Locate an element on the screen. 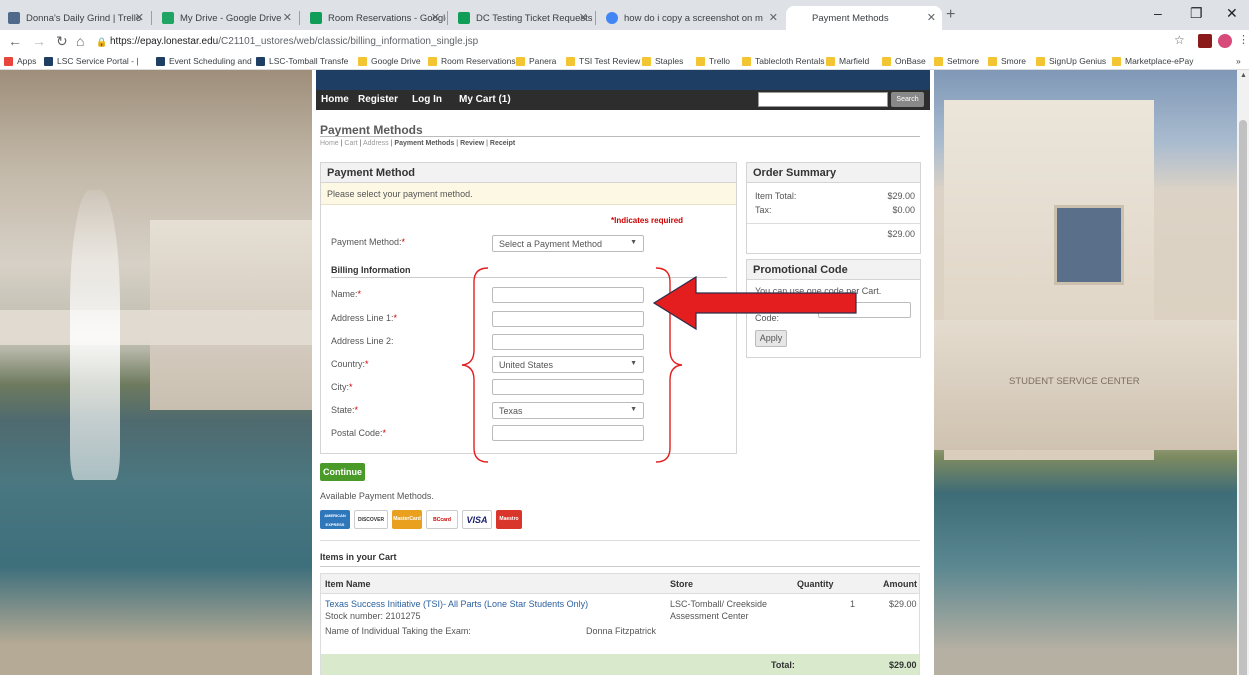  bookmark-label: SignUp Genius is located at coordinates (1078, 61).